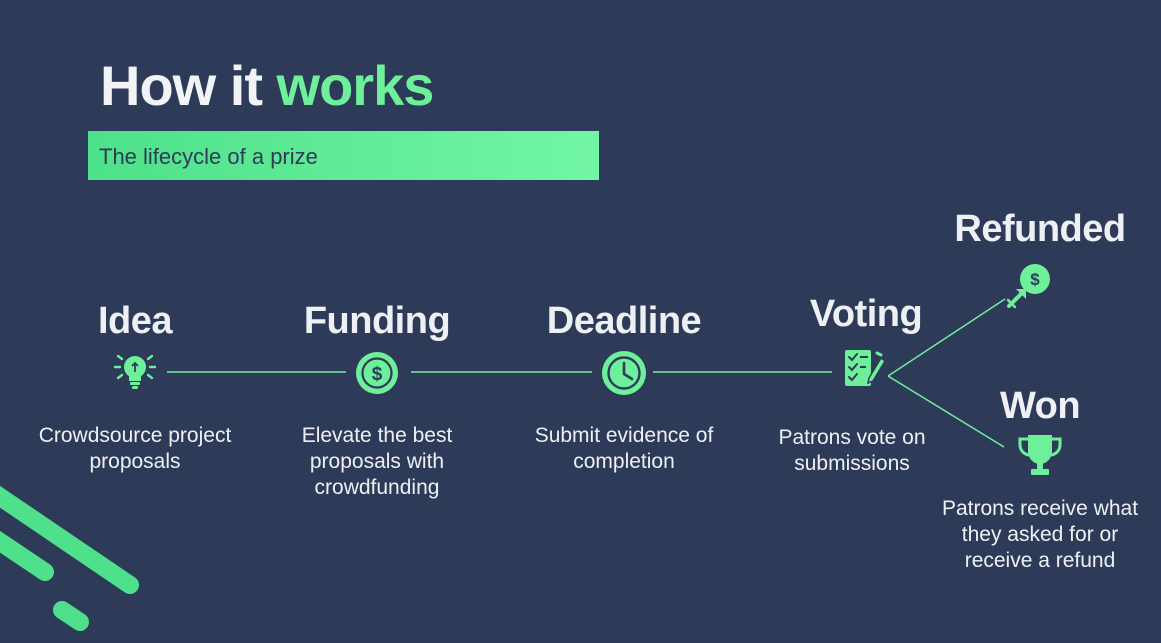  I want to click on lightbulb-icon, so click(135, 371).